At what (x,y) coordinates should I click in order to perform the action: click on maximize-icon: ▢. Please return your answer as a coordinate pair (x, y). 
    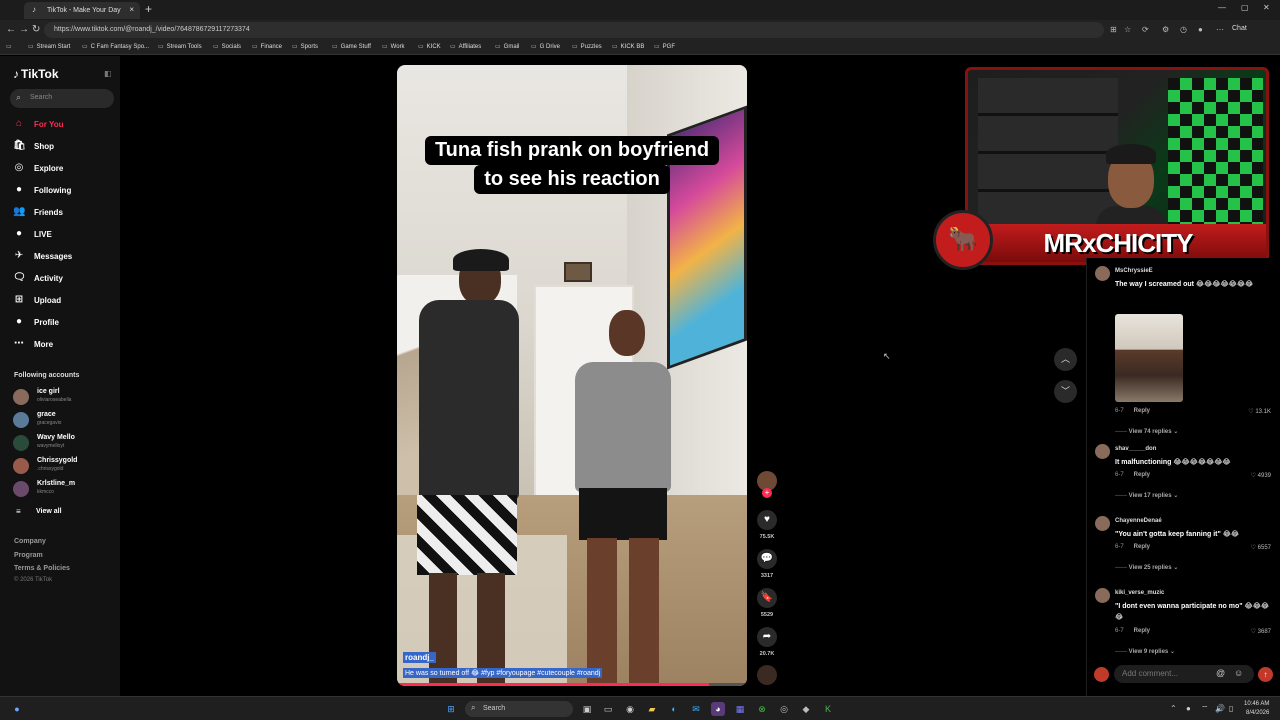
    Looking at the image, I should click on (1245, 7).